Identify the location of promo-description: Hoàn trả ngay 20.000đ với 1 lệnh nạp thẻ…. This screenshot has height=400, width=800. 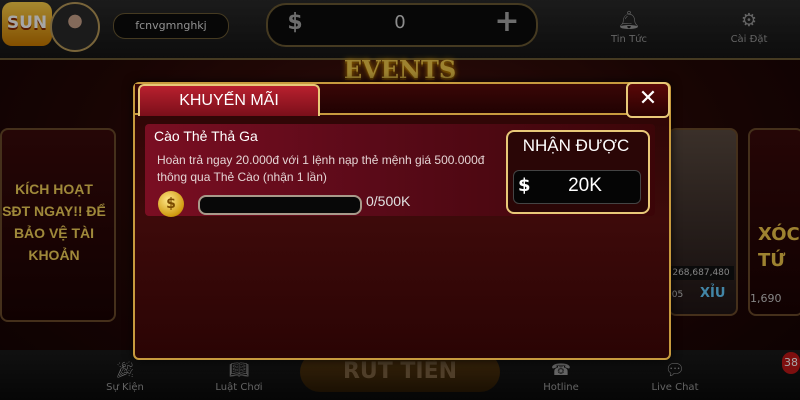
(321, 168).